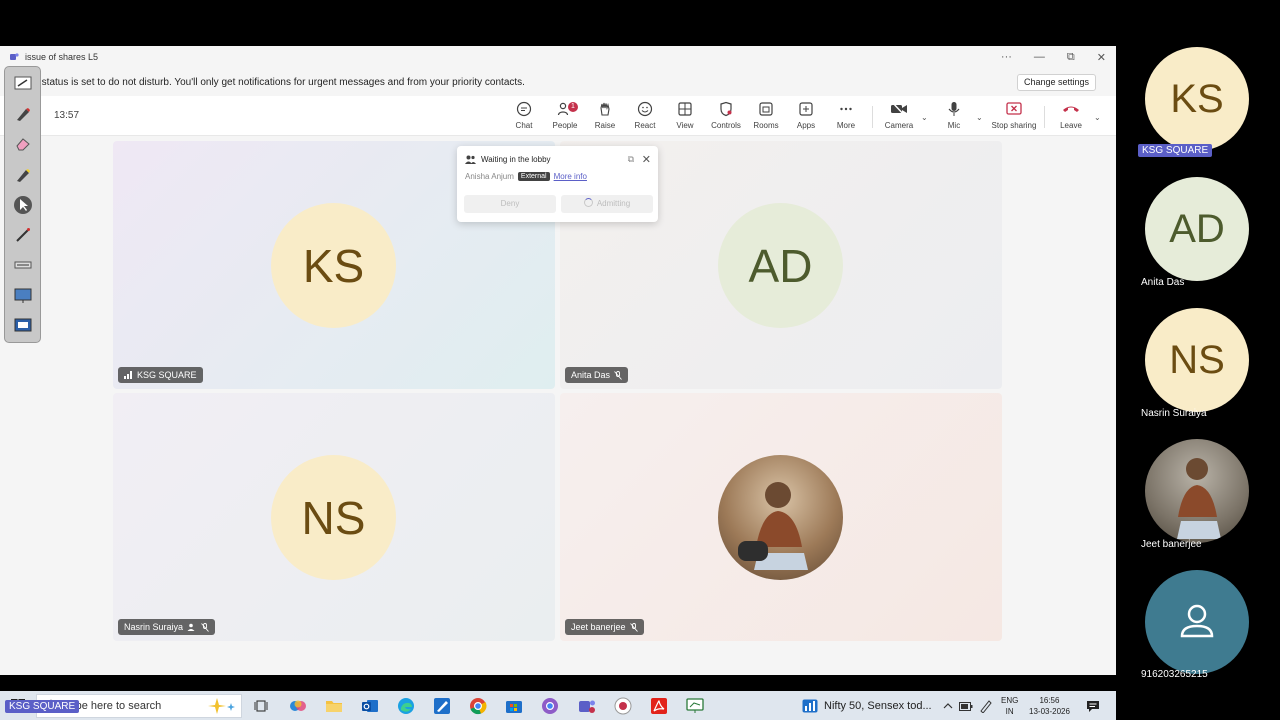 The width and height of the screenshot is (1280, 720). I want to click on minimize-button: —, so click(1039, 57).